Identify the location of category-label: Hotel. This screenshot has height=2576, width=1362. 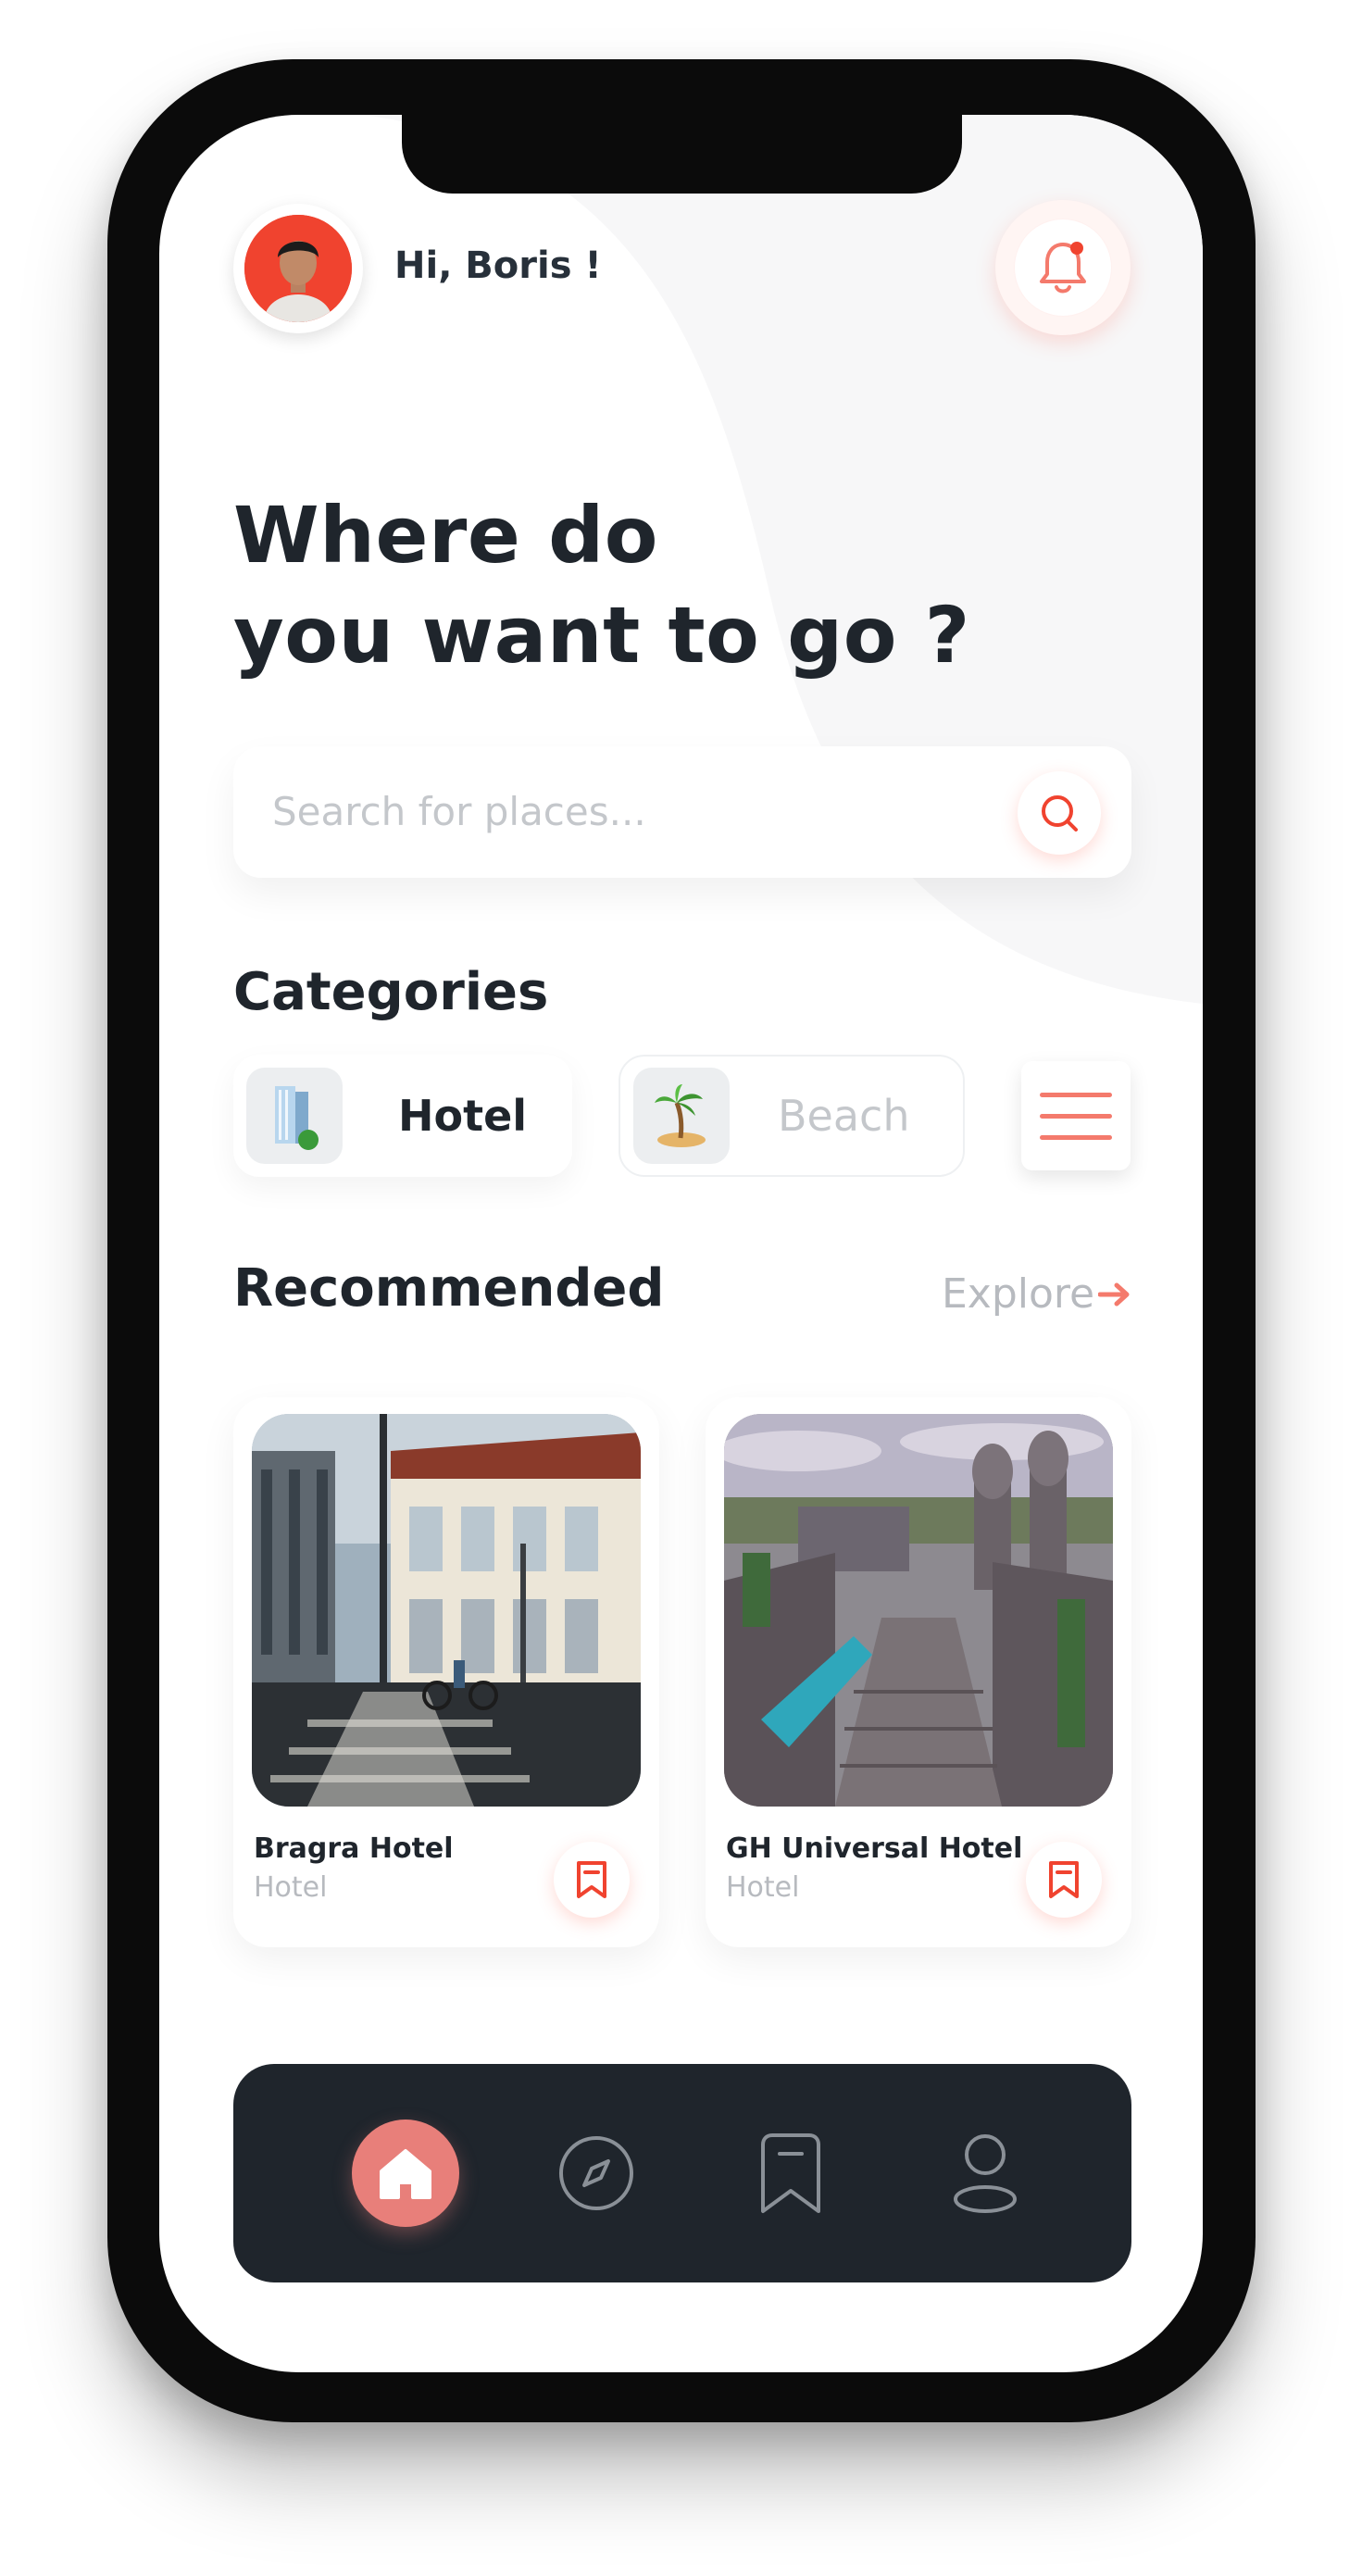
(463, 1116).